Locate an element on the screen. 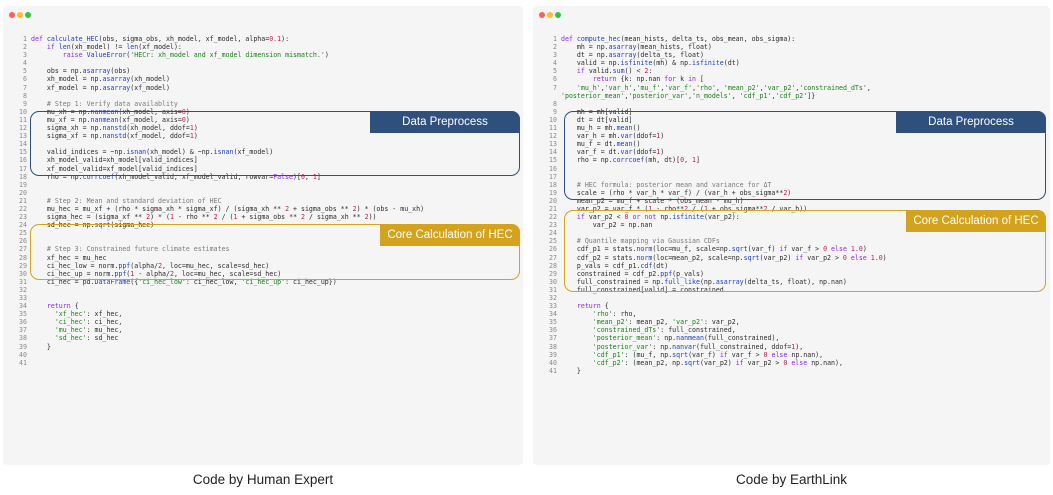 This screenshot has height=495, width=1053. code-token: (full_constrained, ddof= is located at coordinates (744, 346).